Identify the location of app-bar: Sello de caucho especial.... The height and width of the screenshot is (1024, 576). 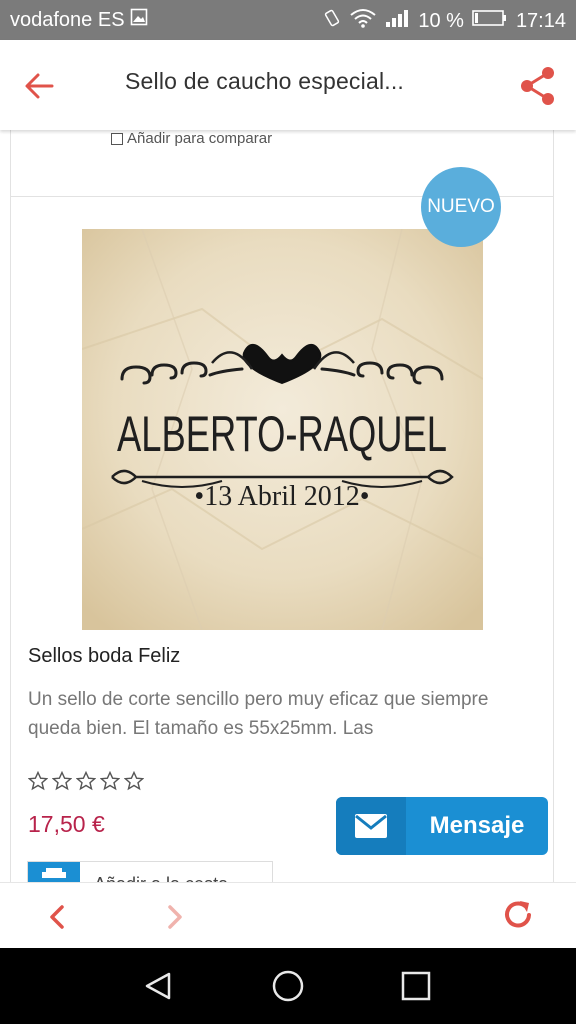
(288, 85).